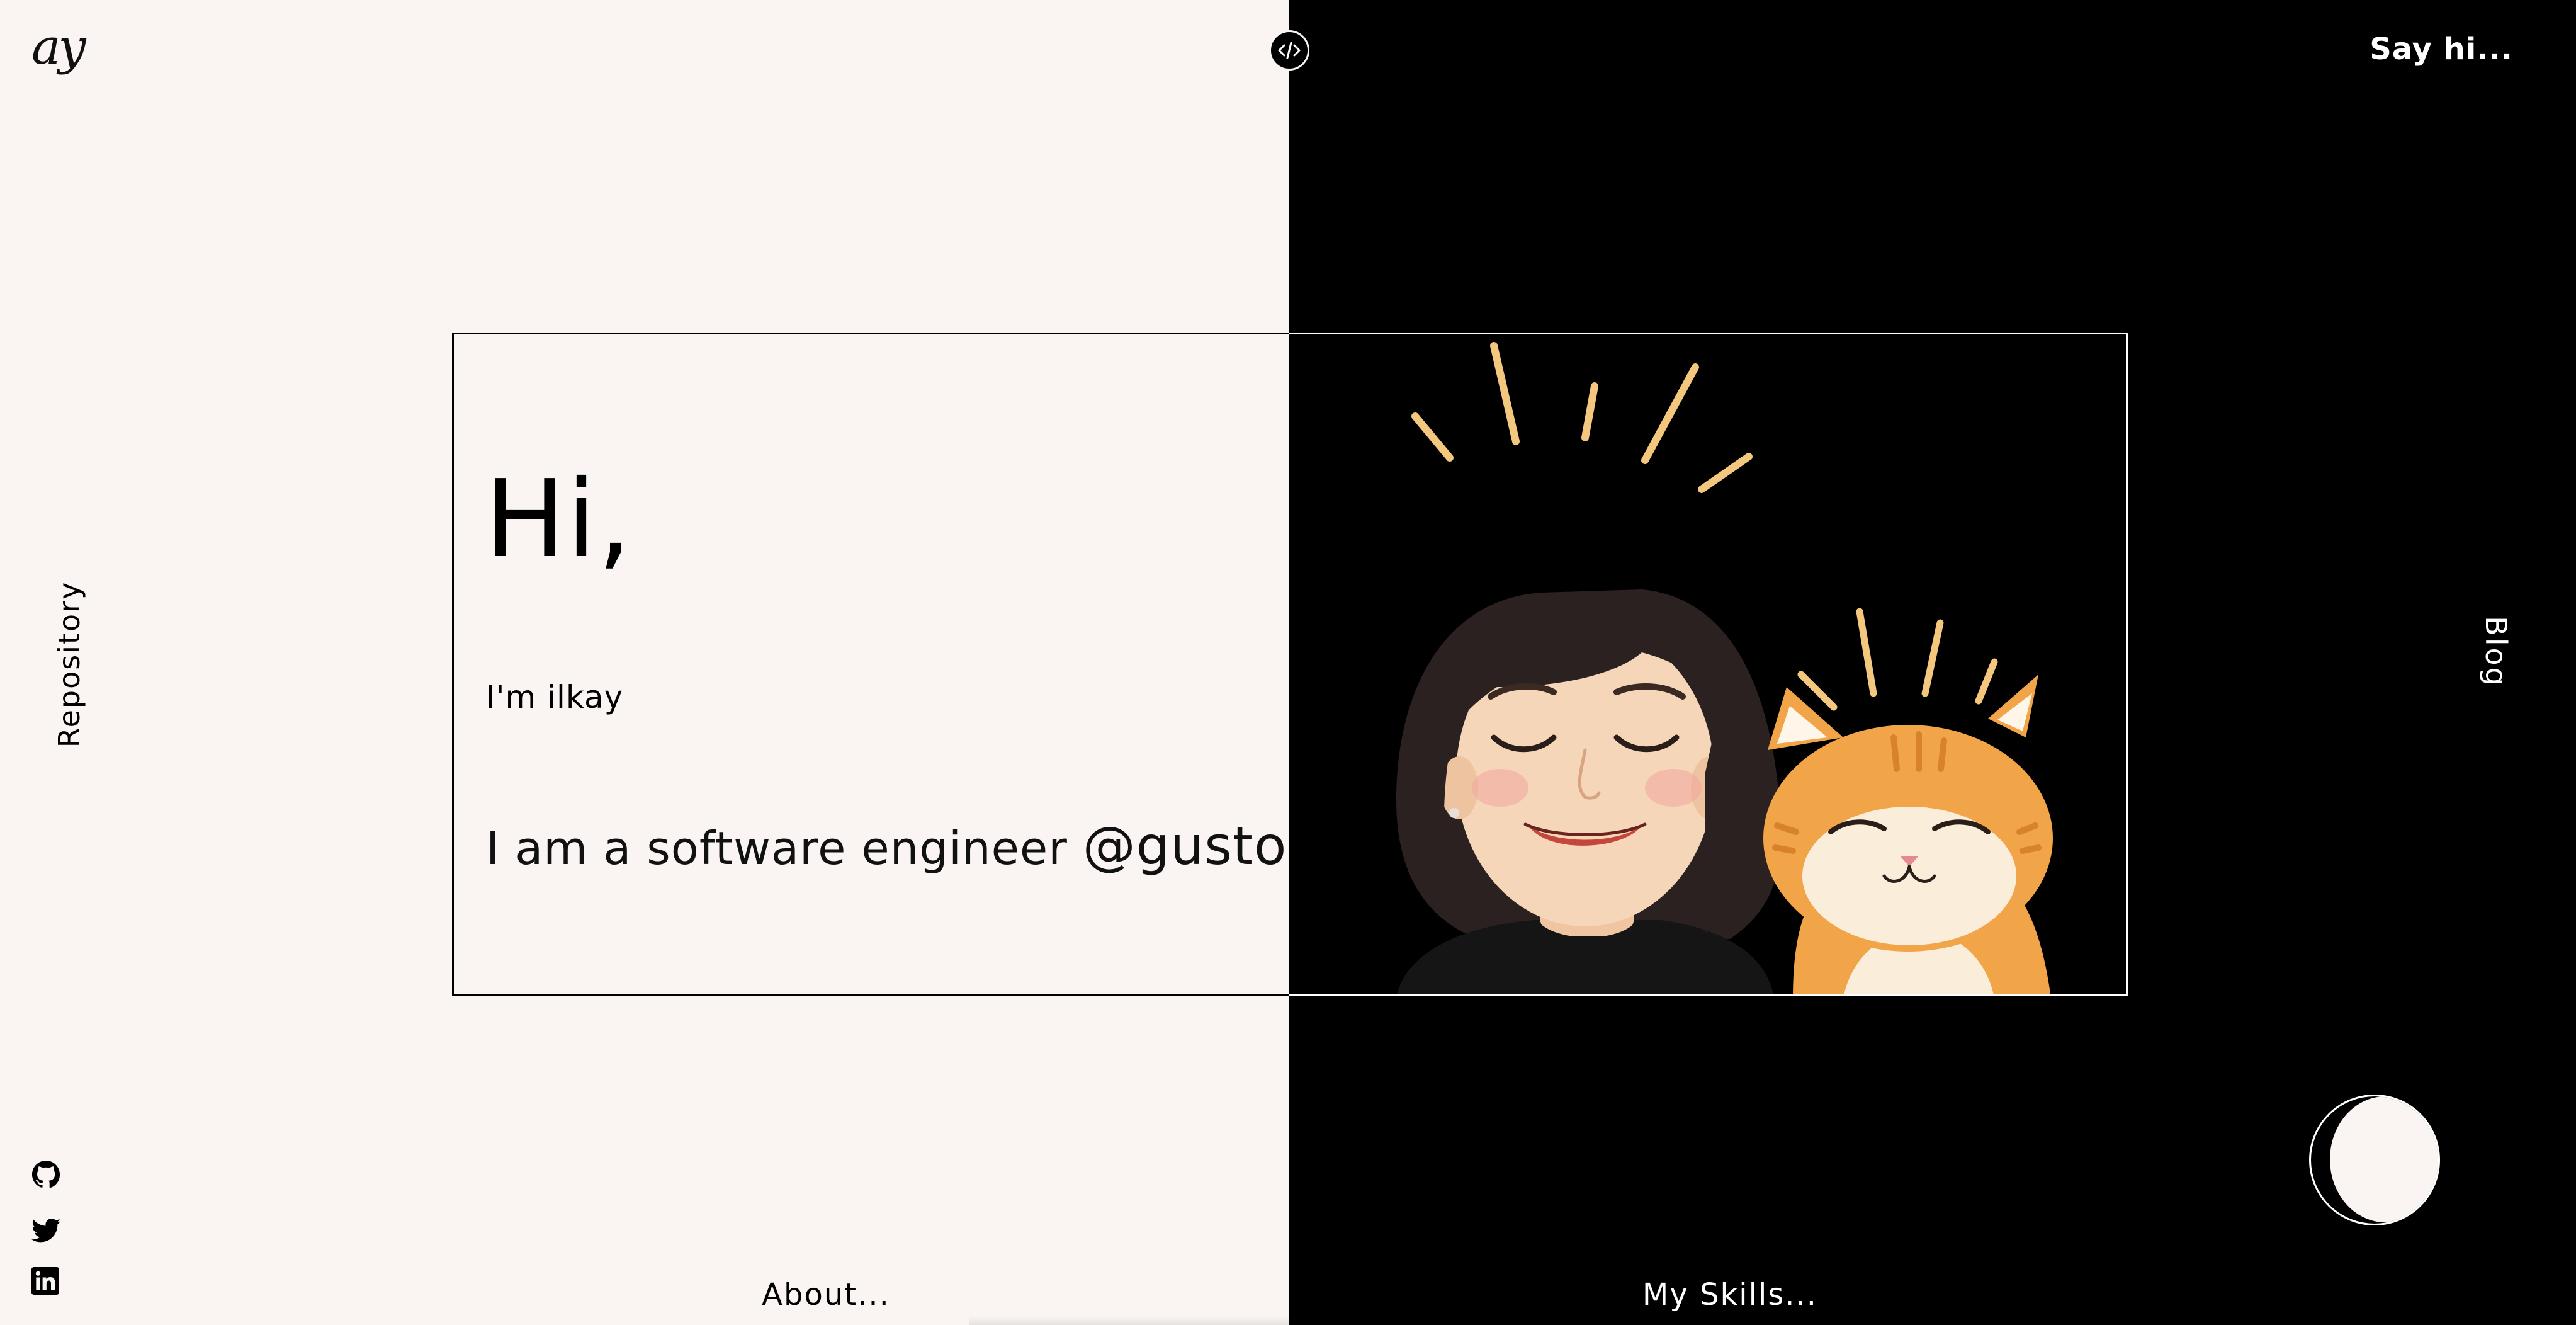  What do you see at coordinates (559, 519) in the screenshot?
I see `greeting-heading: Hi,` at bounding box center [559, 519].